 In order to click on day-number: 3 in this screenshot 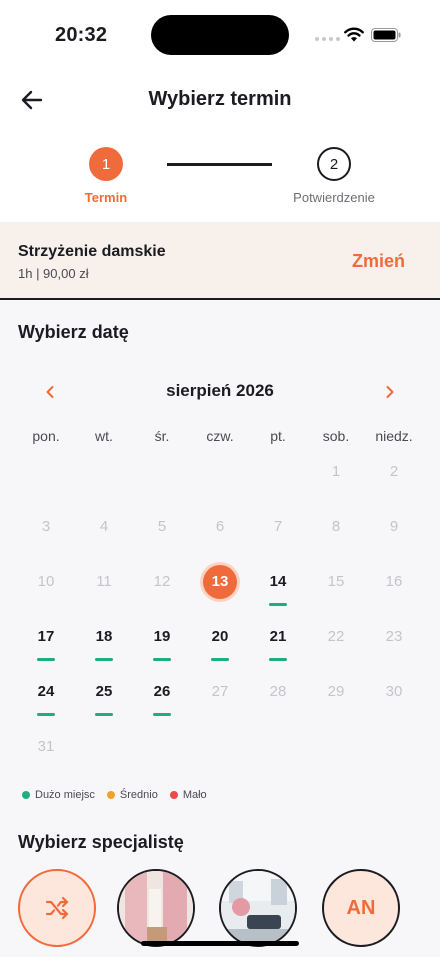, I will do `click(46, 526)`.